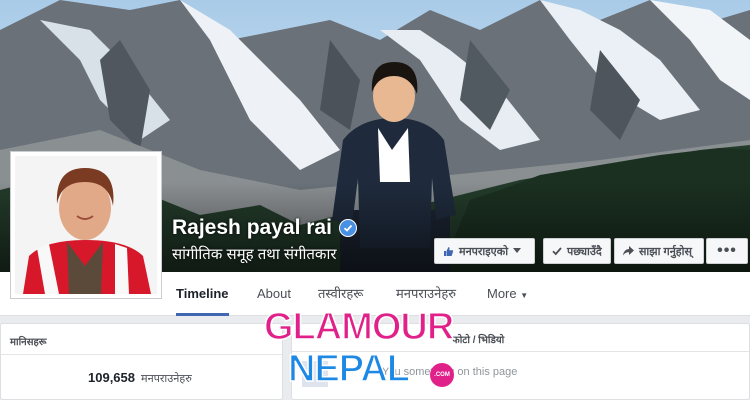 This screenshot has width=750, height=400. Describe the element at coordinates (517, 251) in the screenshot. I see `caret-down-icon` at that location.